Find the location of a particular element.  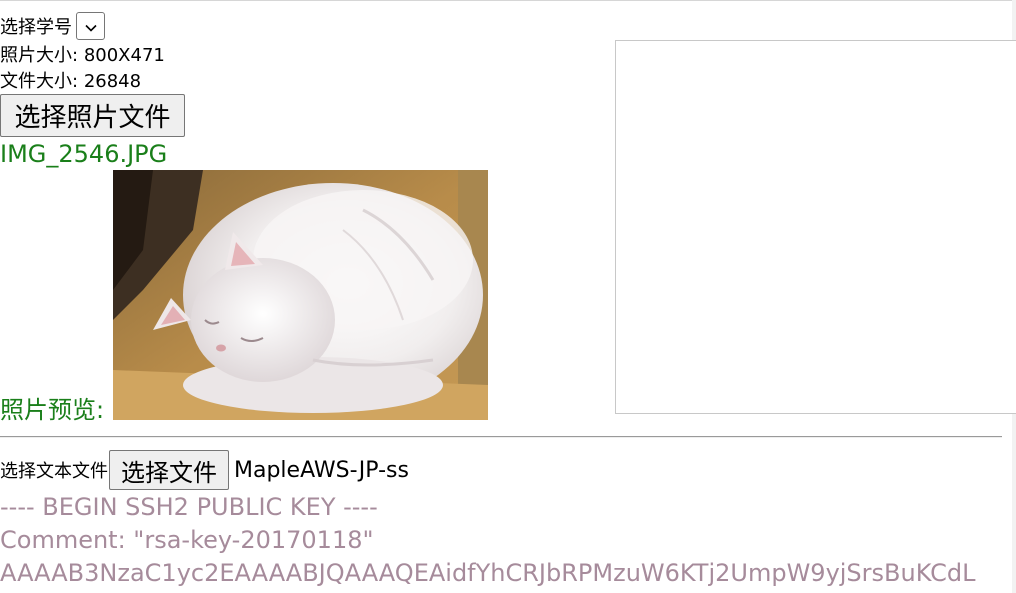

text-content-line: Comment: "rsa-key-20170118" is located at coordinates (187, 540).